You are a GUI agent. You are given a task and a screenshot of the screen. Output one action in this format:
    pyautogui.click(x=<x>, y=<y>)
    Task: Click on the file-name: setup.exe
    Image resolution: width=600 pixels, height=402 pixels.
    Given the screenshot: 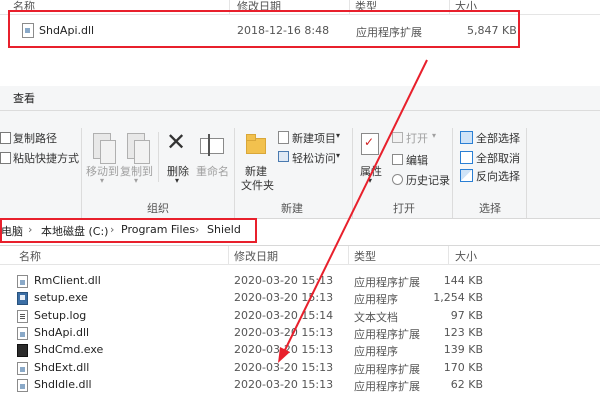 What is the action you would take?
    pyautogui.click(x=61, y=298)
    